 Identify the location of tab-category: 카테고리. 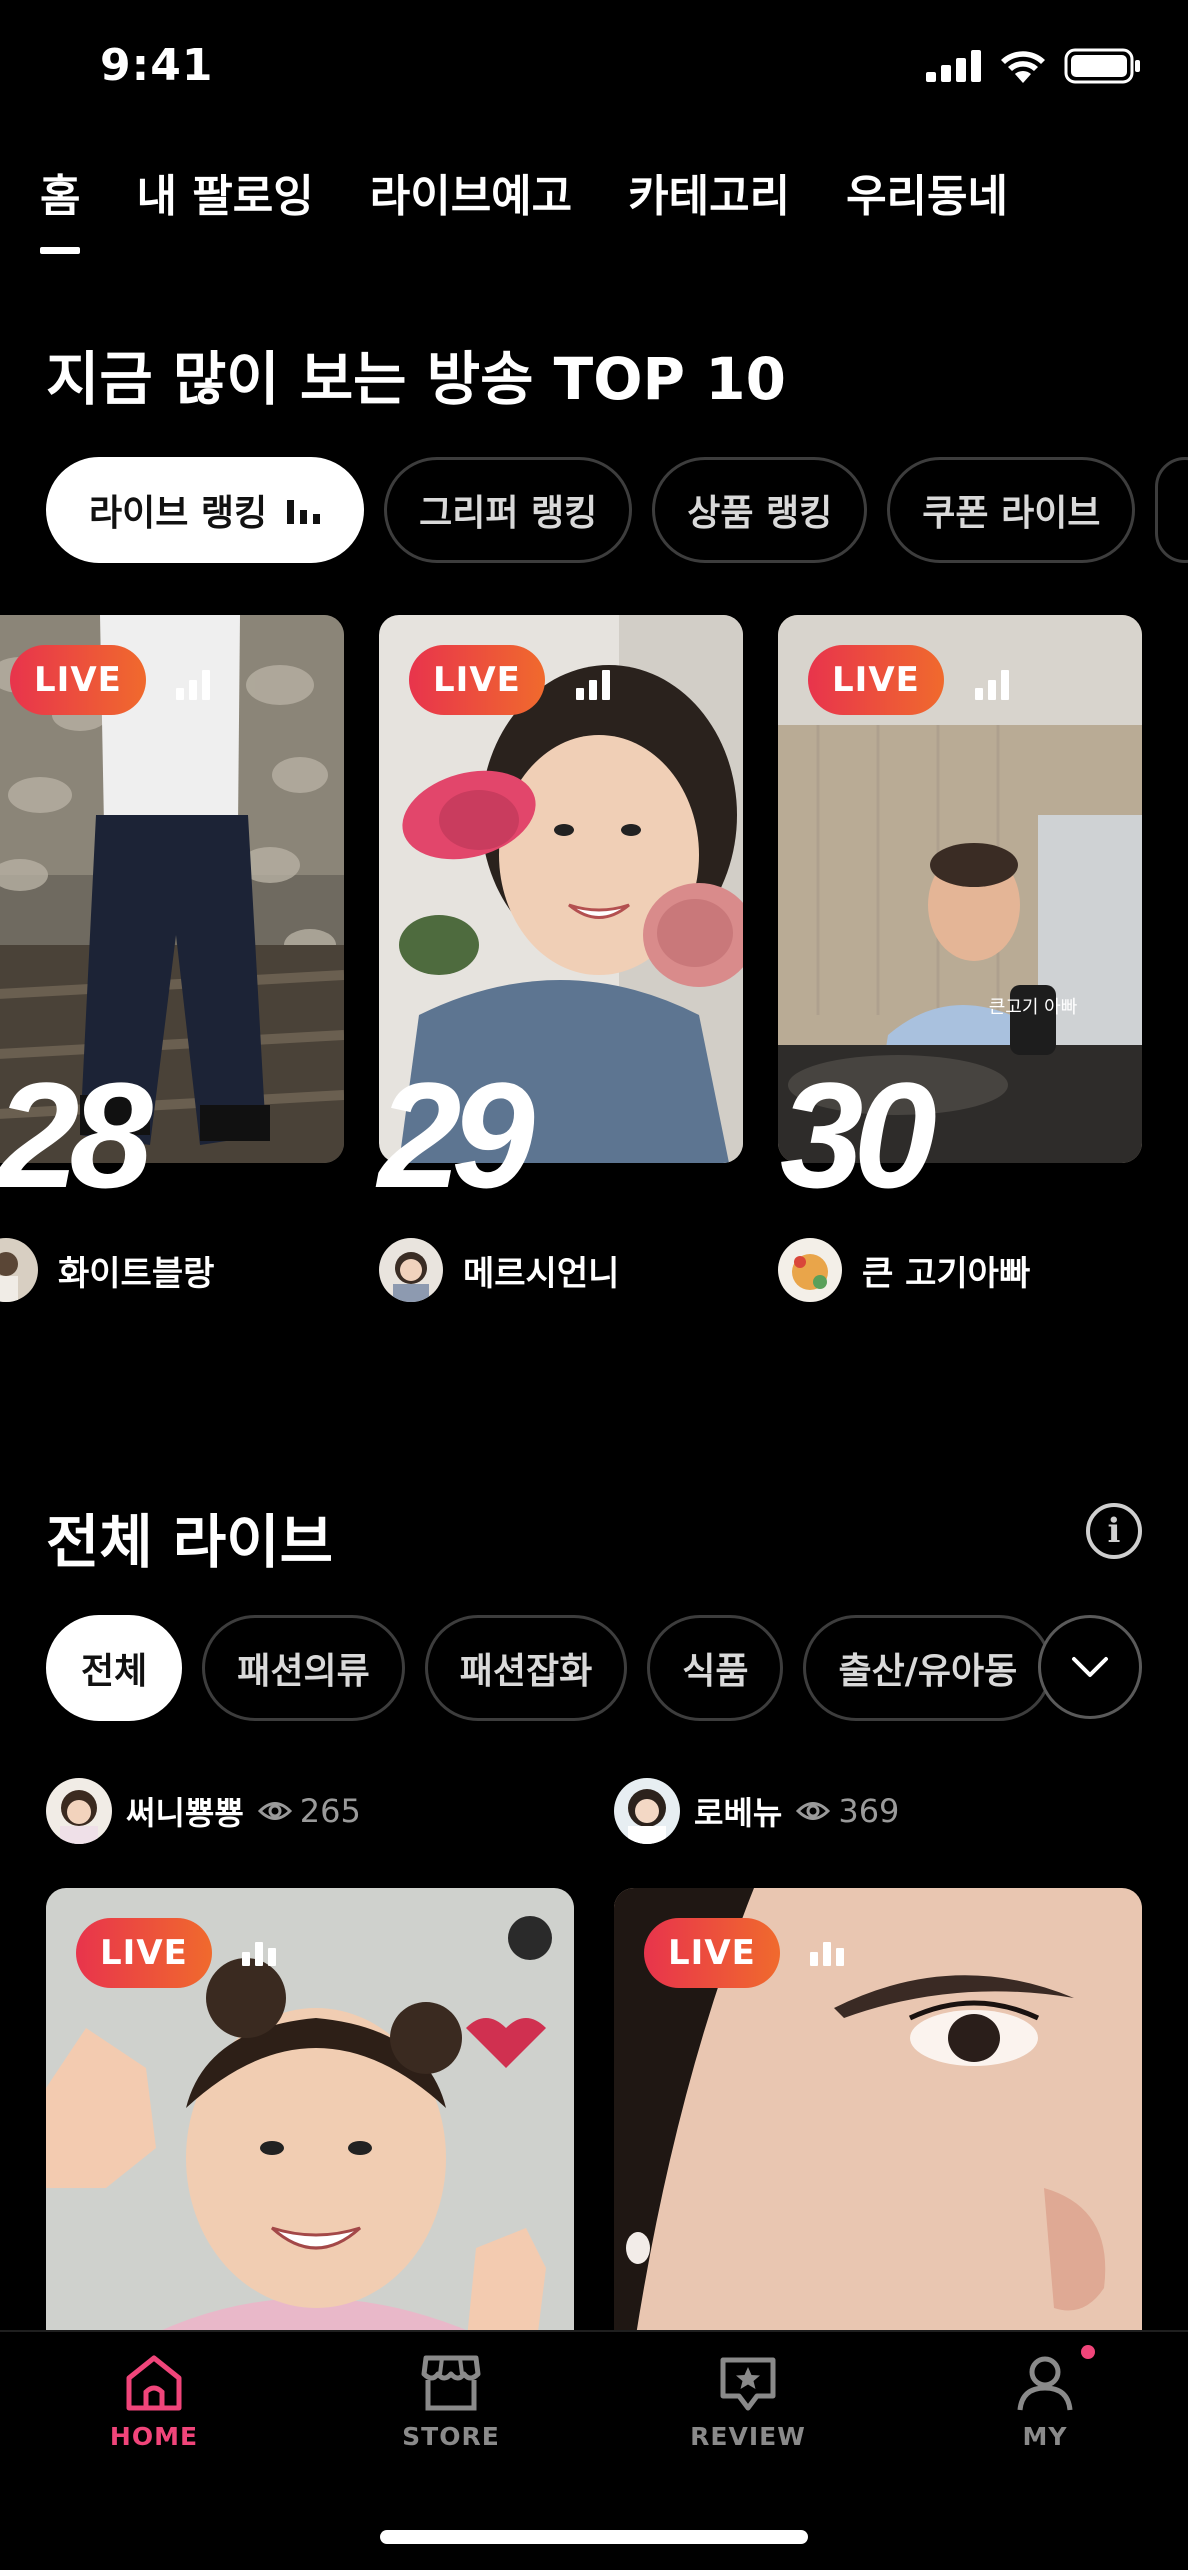
(709, 207).